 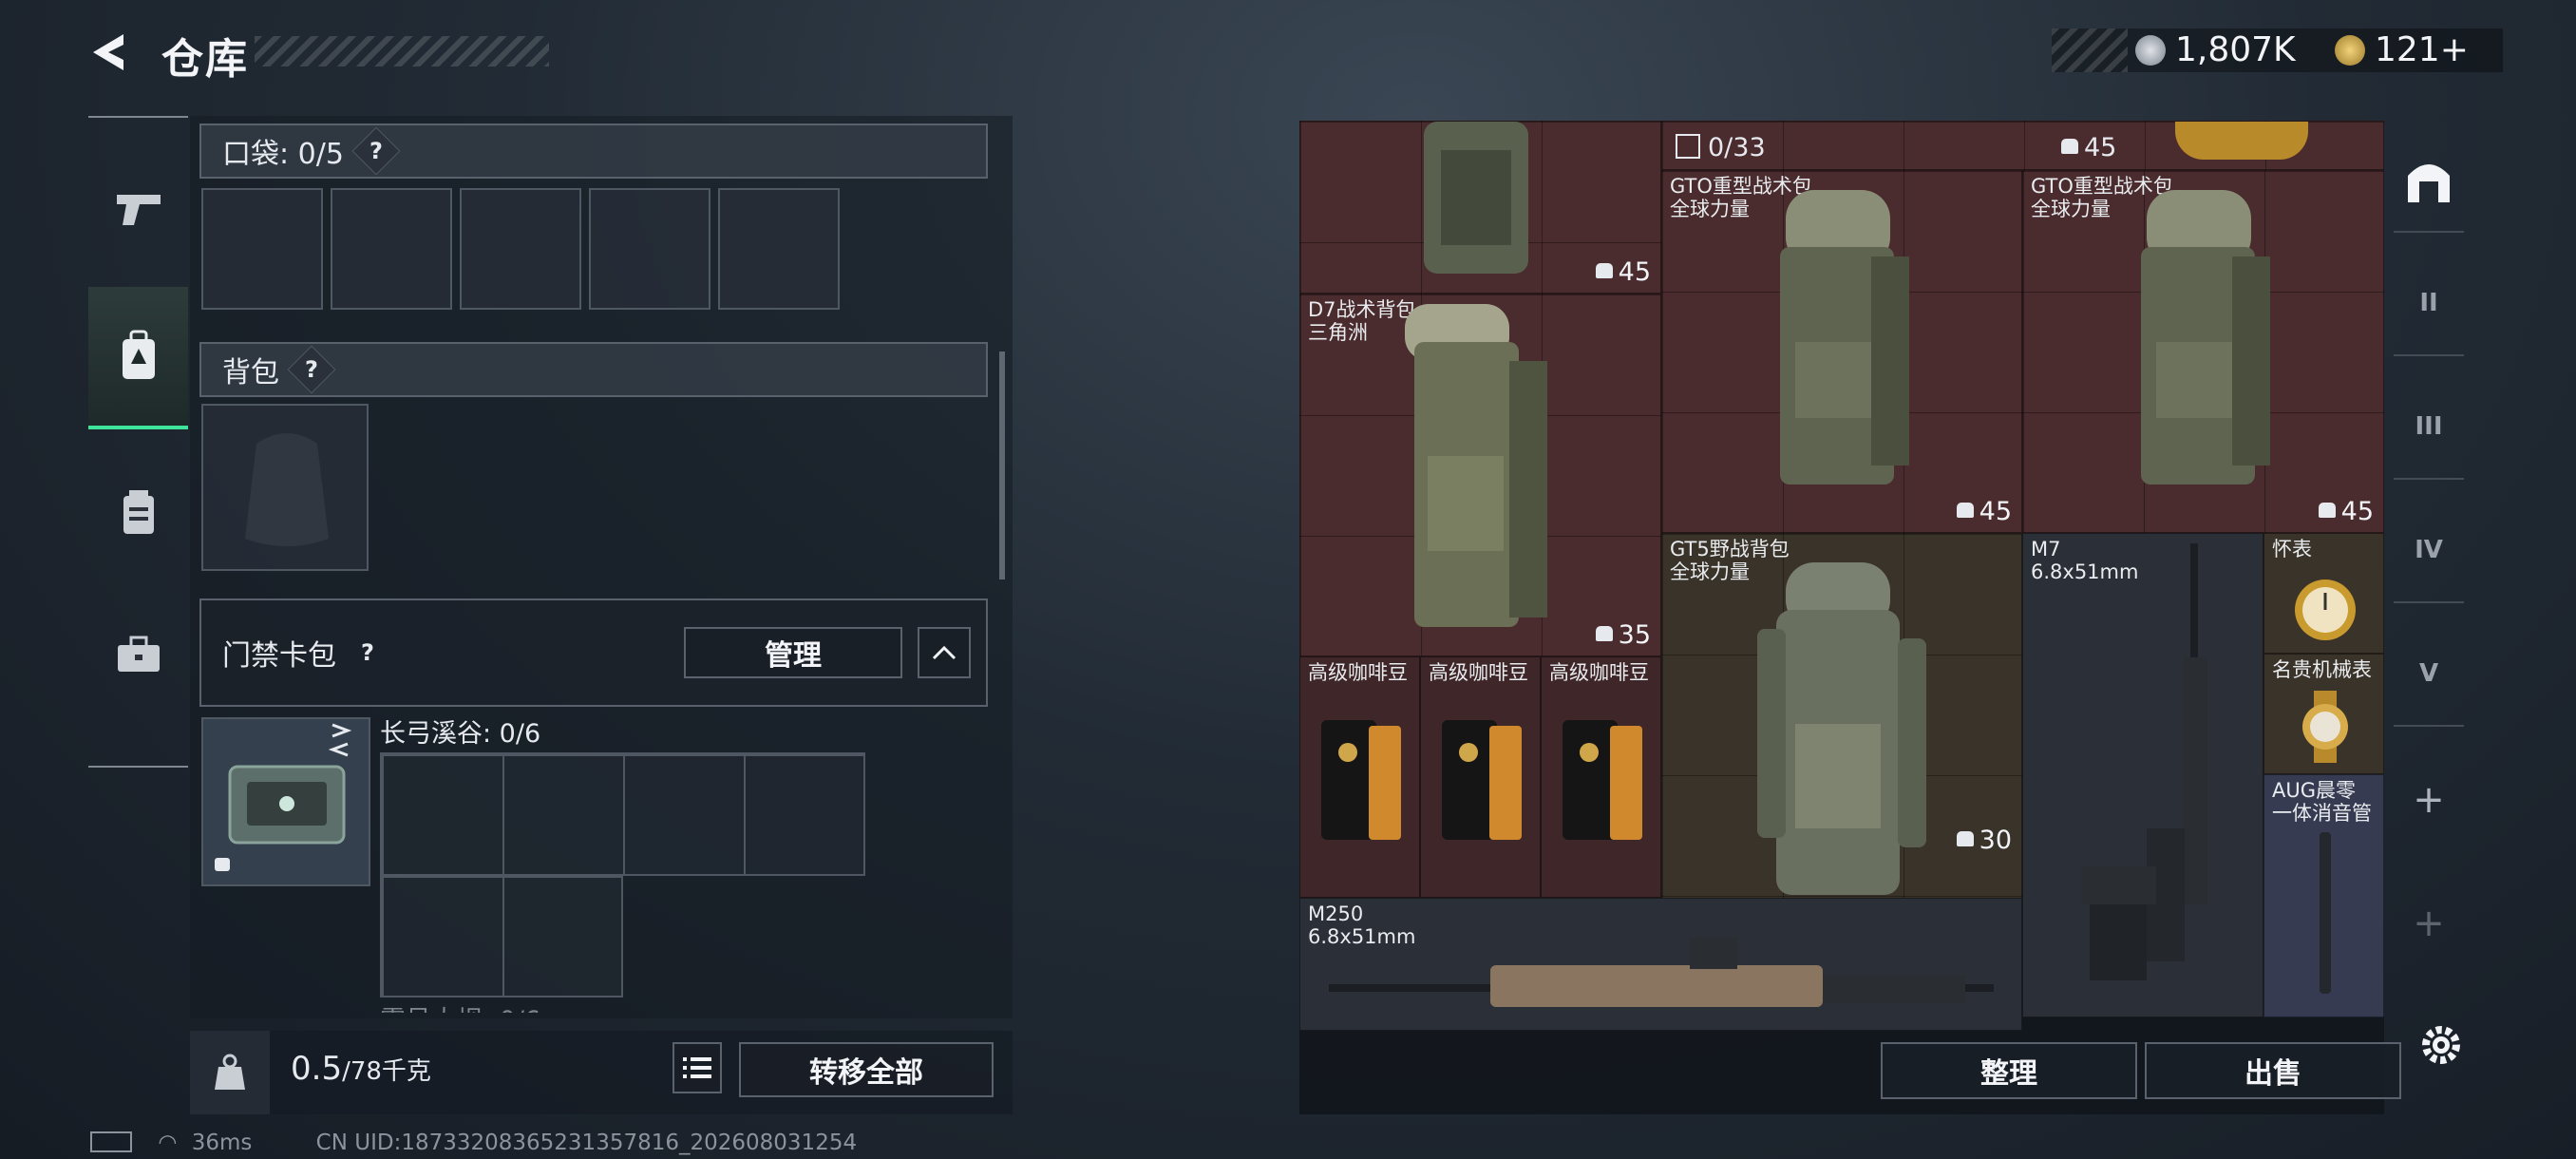 I want to click on stash-item-gto-pack-2: GTO重型战术包 全球力量 45, so click(x=2203, y=351).